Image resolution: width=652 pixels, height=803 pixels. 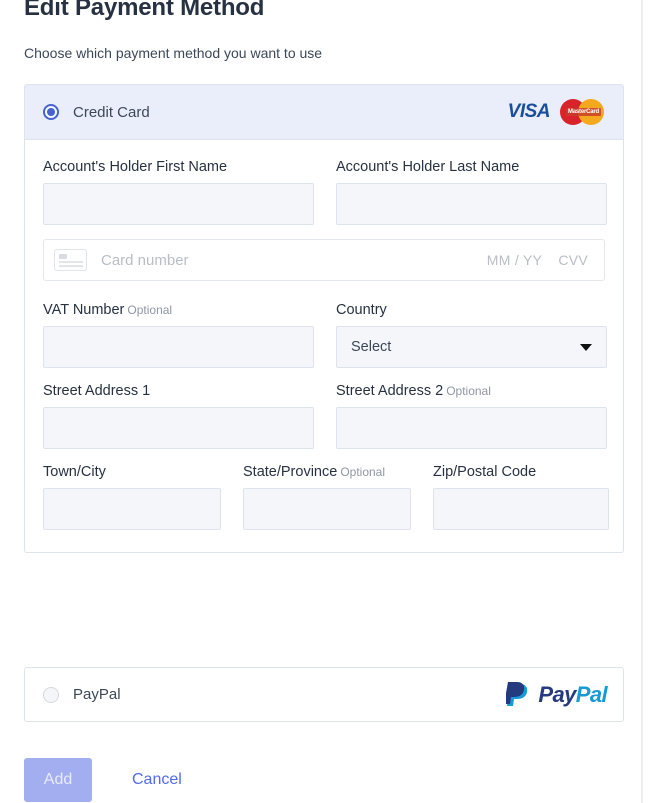 I want to click on country-select-value: Select, so click(x=371, y=347).